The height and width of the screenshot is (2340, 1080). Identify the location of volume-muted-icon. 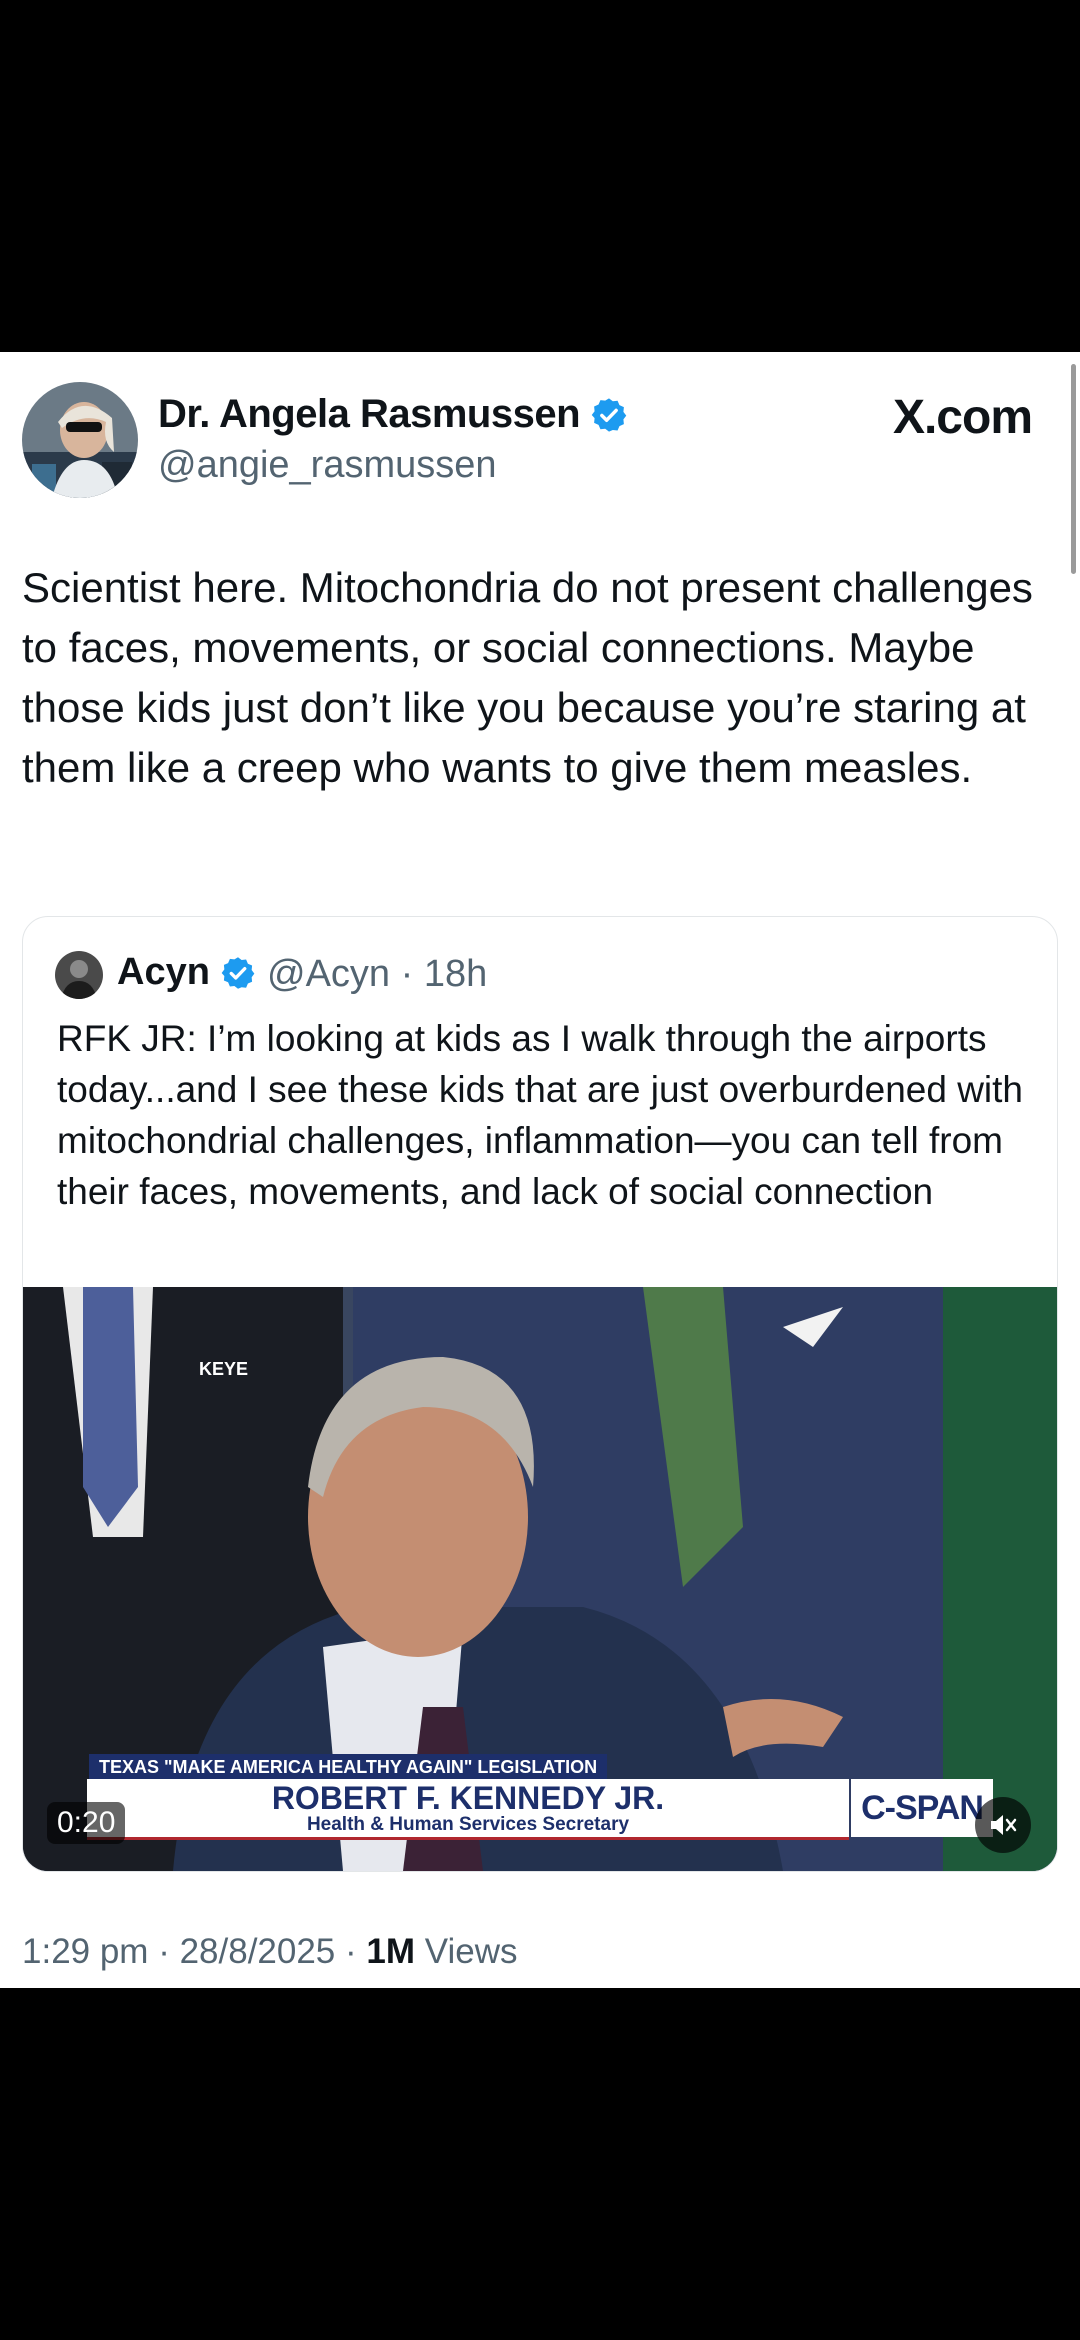
(1004, 1825).